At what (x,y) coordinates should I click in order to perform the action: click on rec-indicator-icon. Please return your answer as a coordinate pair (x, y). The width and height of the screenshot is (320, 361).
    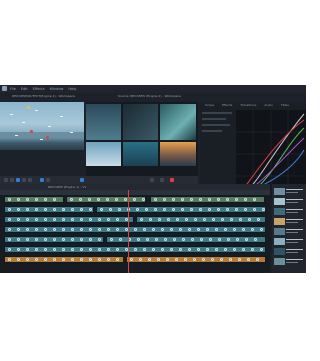
    Looking at the image, I should click on (172, 180).